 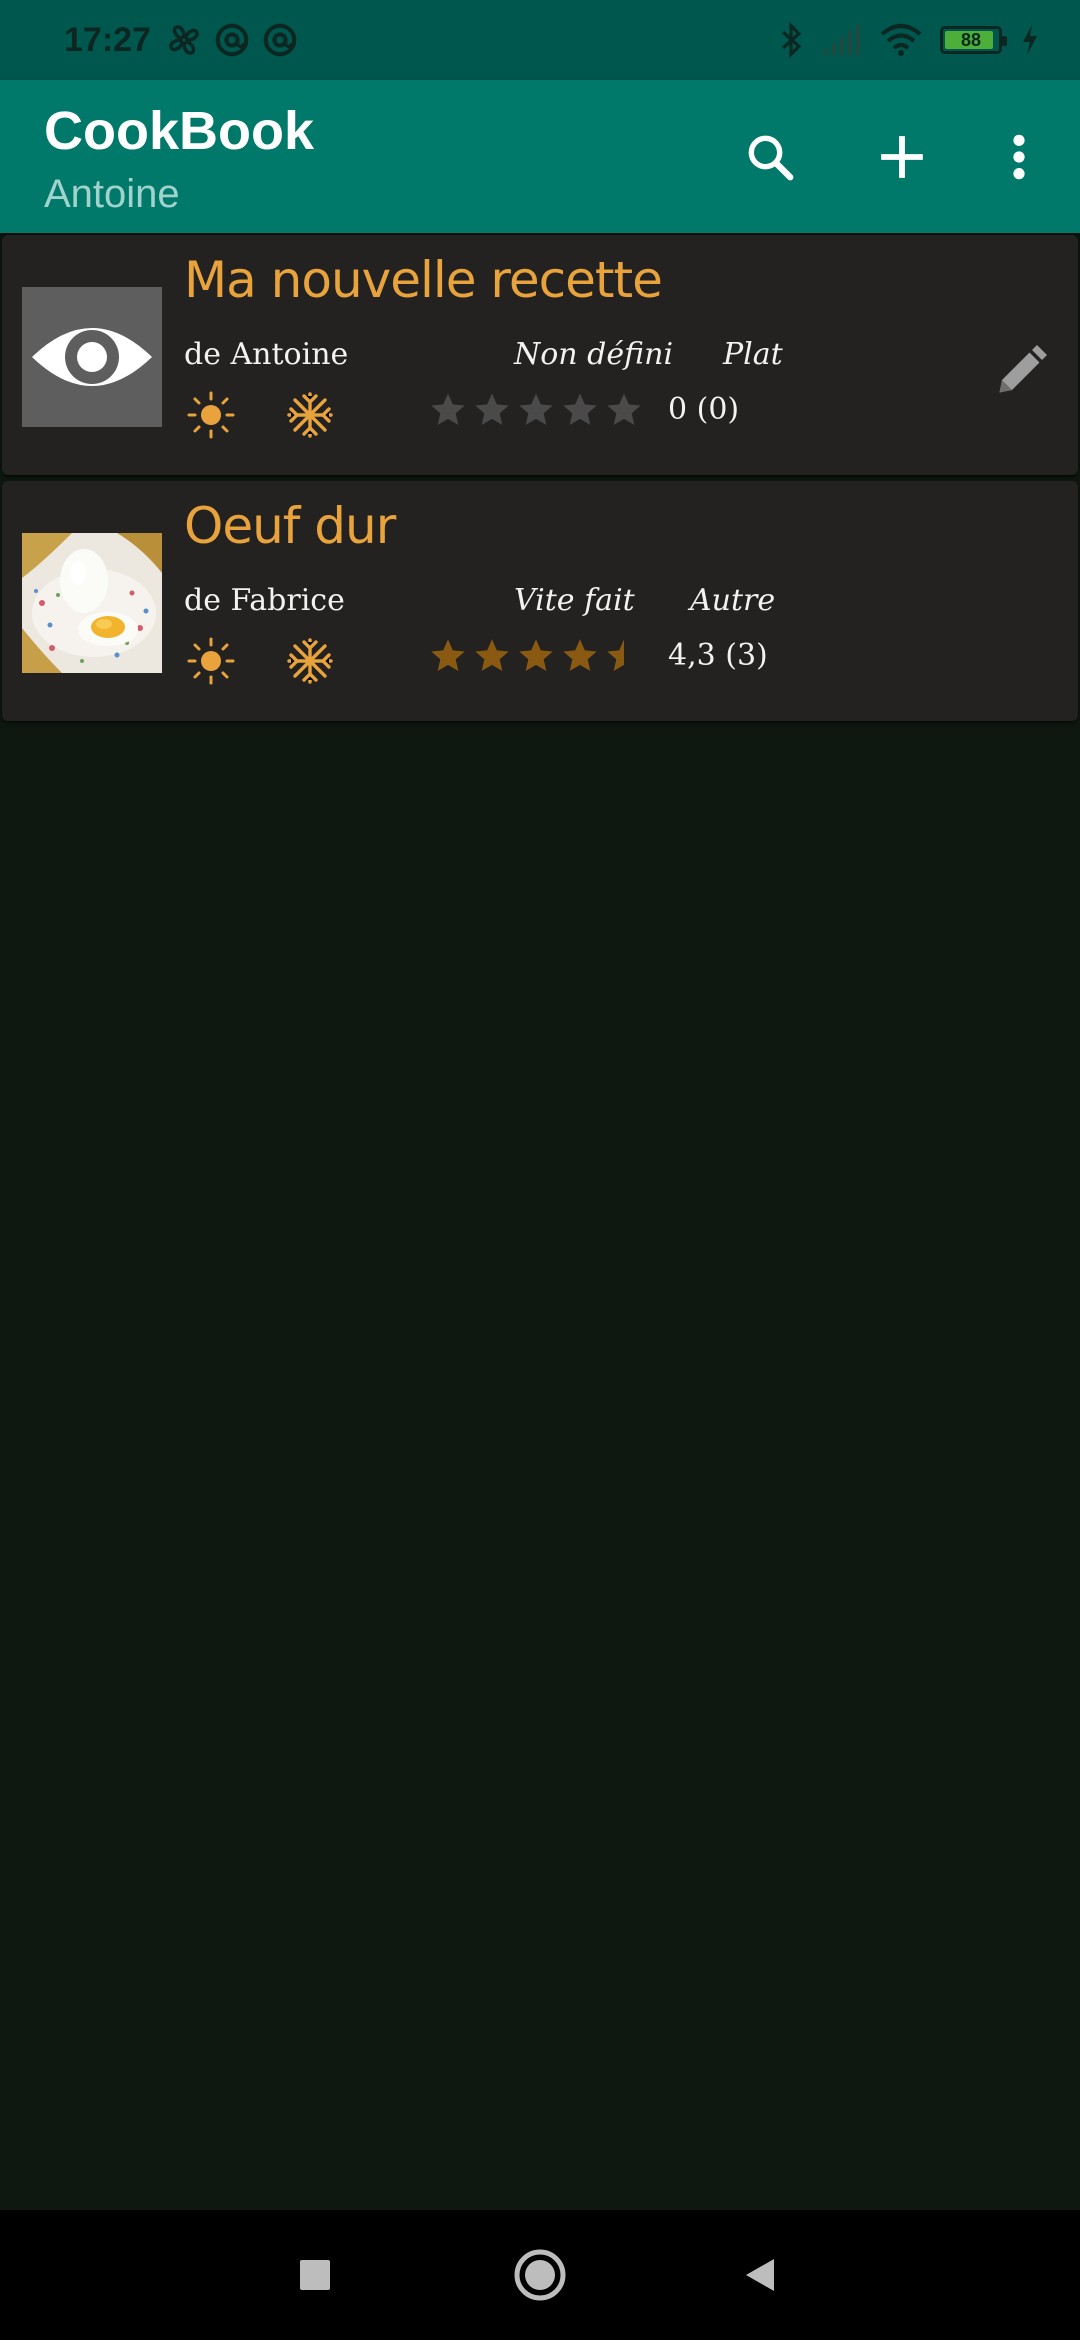 I want to click on plus-icon, so click(x=902, y=157).